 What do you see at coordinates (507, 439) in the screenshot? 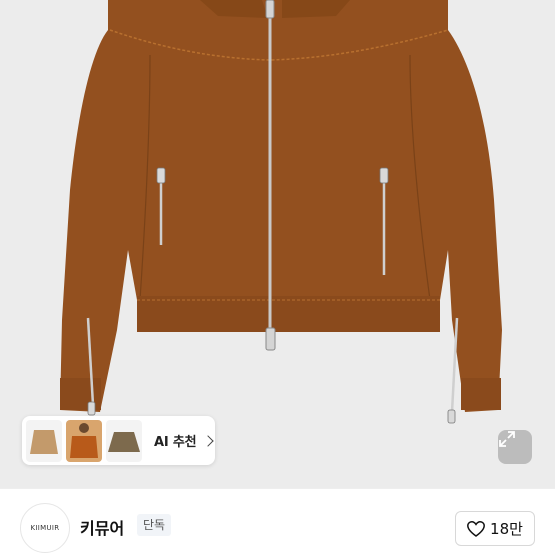
I see `expand-arrows-icon` at bounding box center [507, 439].